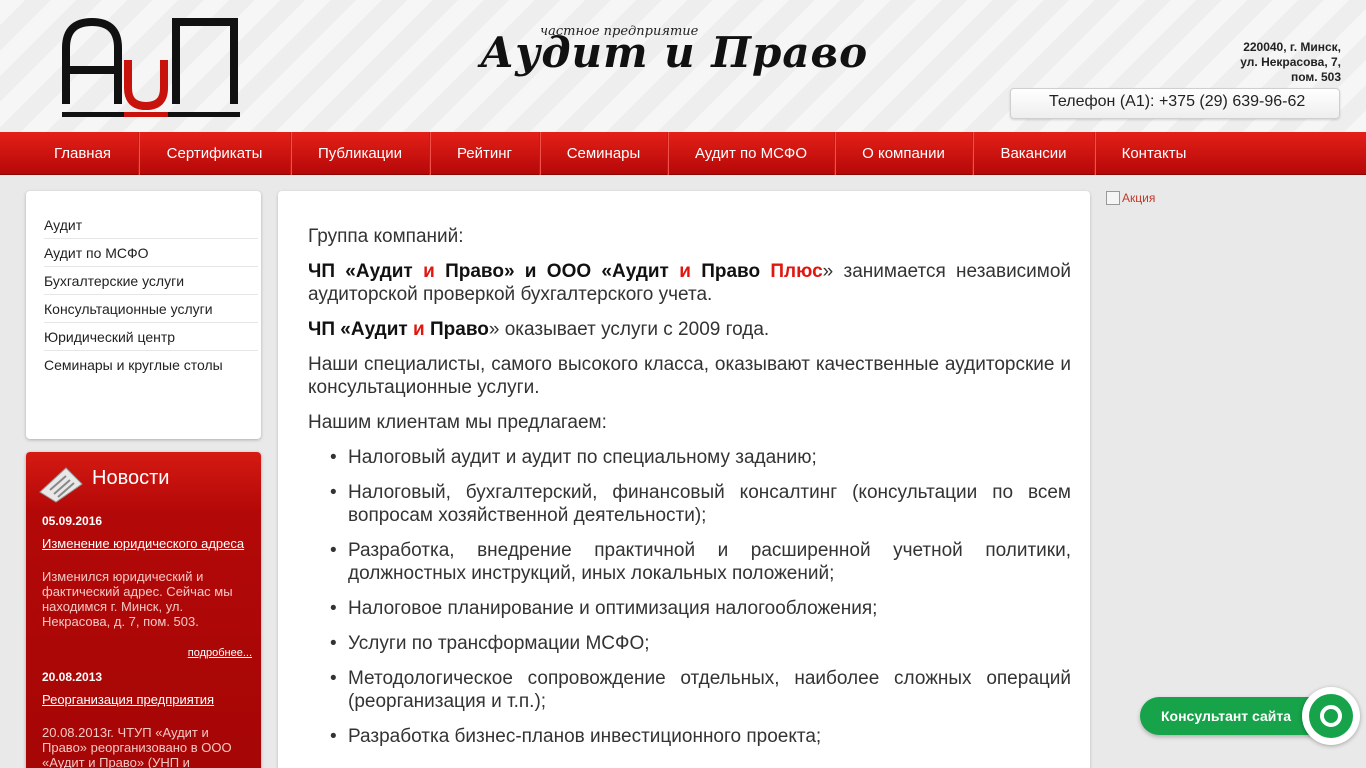 This screenshot has height=768, width=1366. I want to click on chat-ring-icon, so click(1331, 716).